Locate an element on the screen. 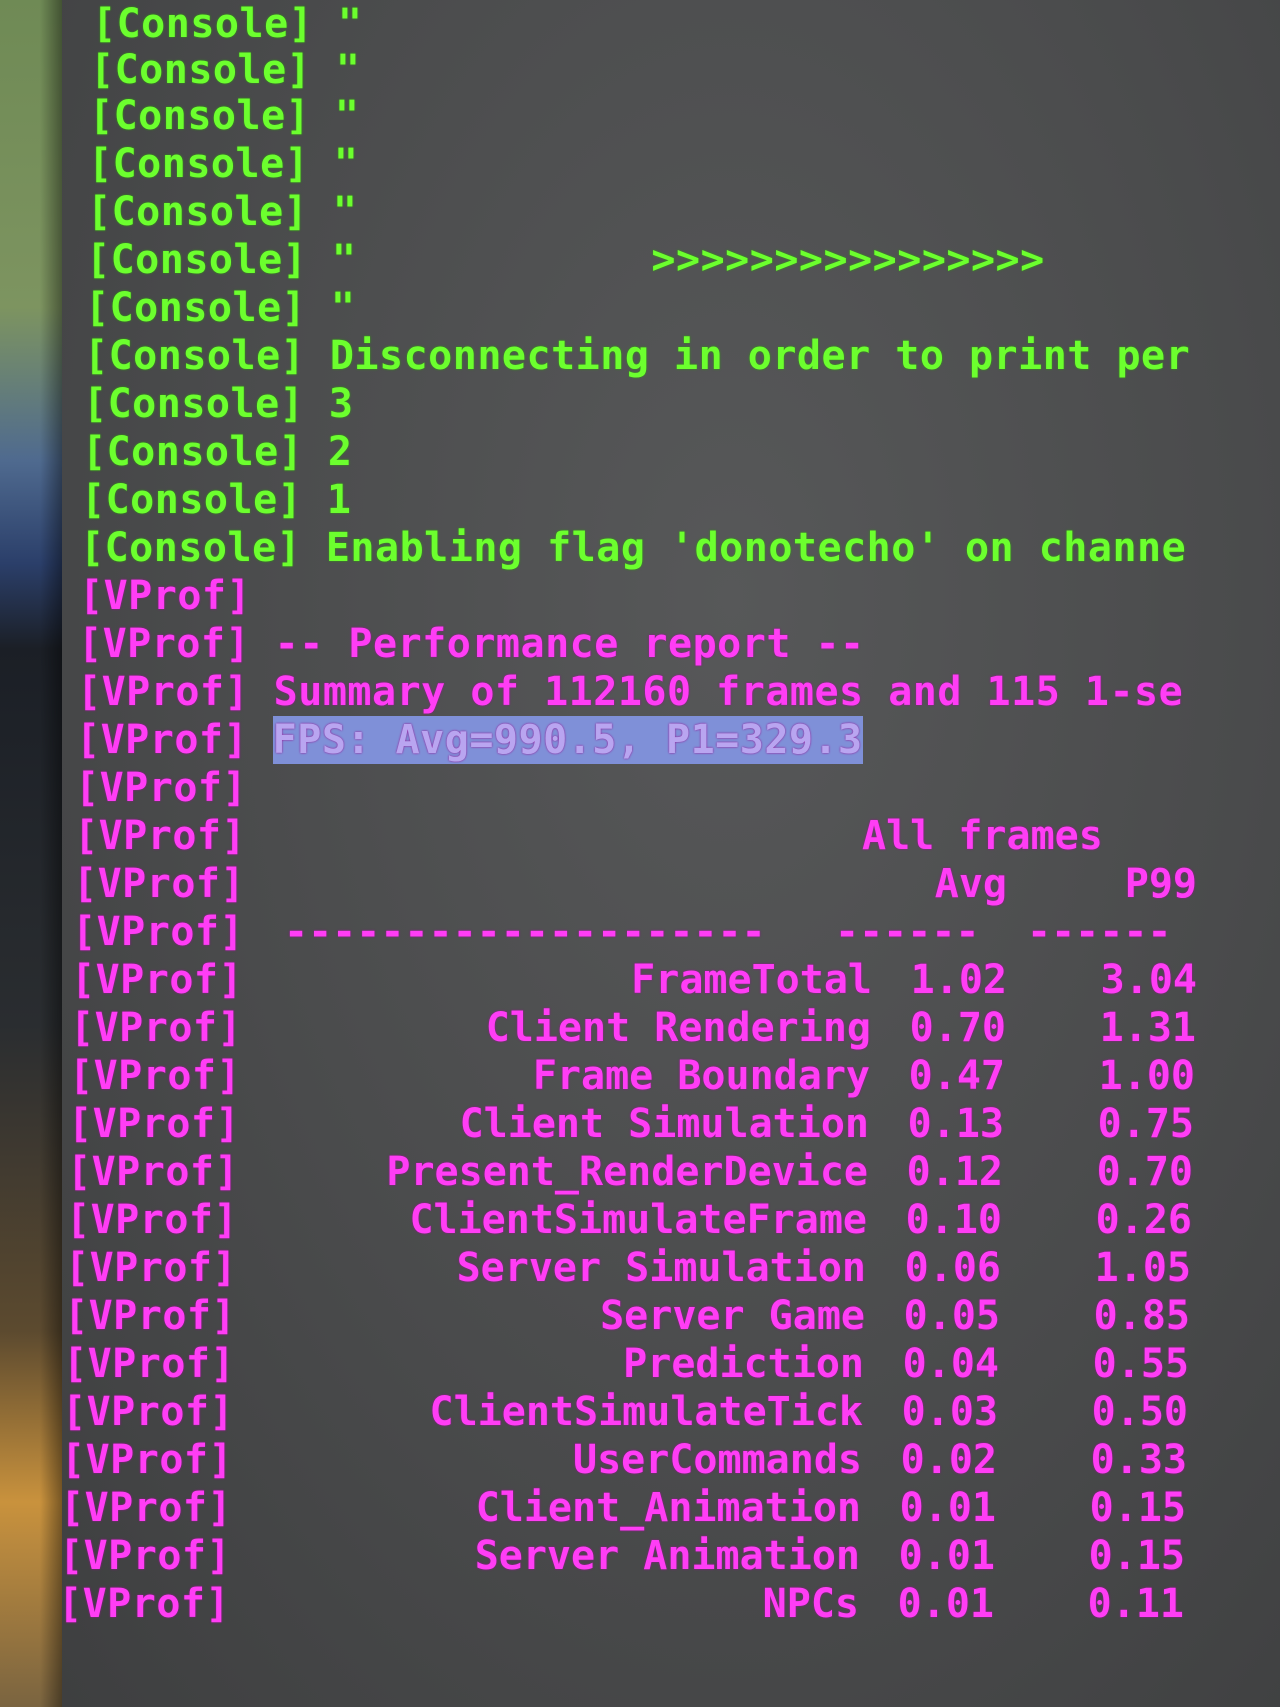  row-avg: 0.10 is located at coordinates (953, 1220).